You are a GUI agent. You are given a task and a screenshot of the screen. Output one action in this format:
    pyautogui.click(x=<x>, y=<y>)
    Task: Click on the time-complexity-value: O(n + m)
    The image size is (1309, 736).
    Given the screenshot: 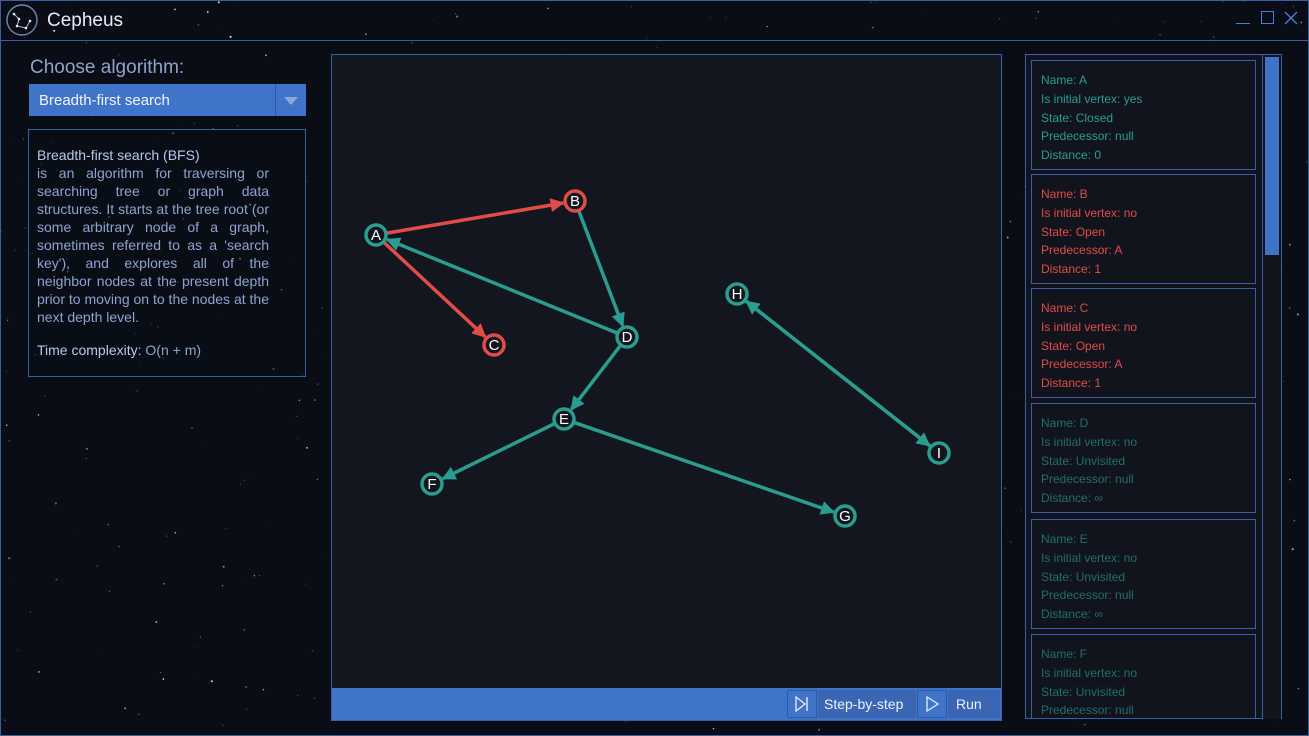 What is the action you would take?
    pyautogui.click(x=173, y=350)
    